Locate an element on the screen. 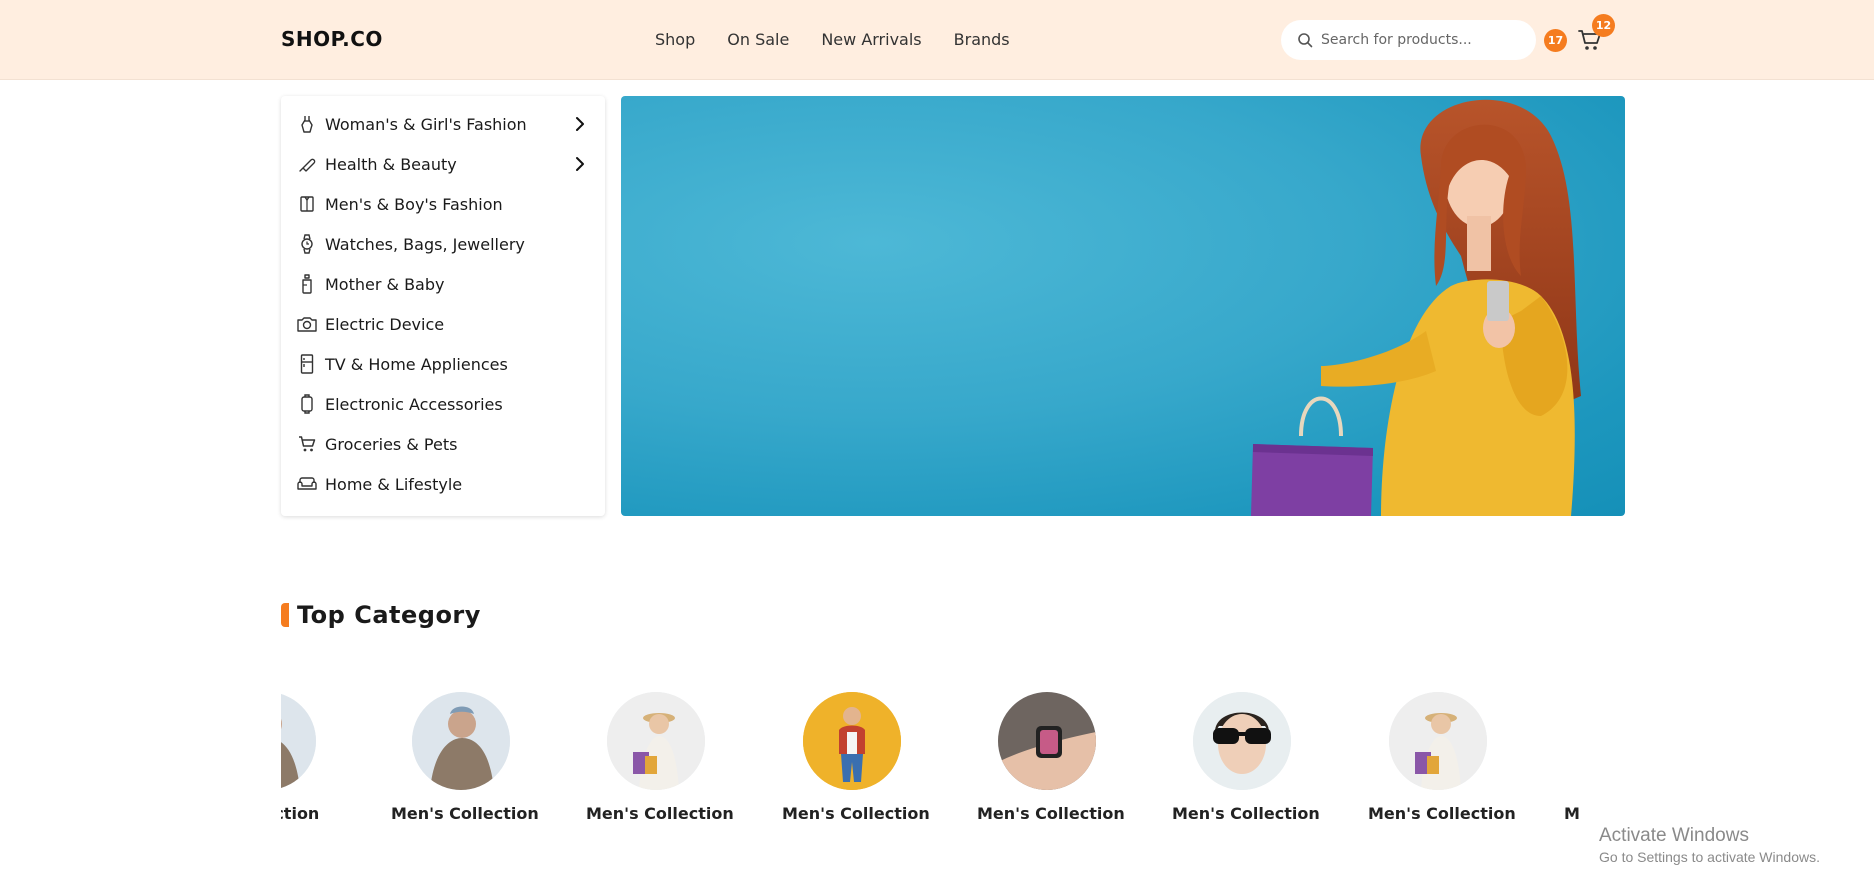  nav-new-arrivals: New Arrivals is located at coordinates (871, 39).